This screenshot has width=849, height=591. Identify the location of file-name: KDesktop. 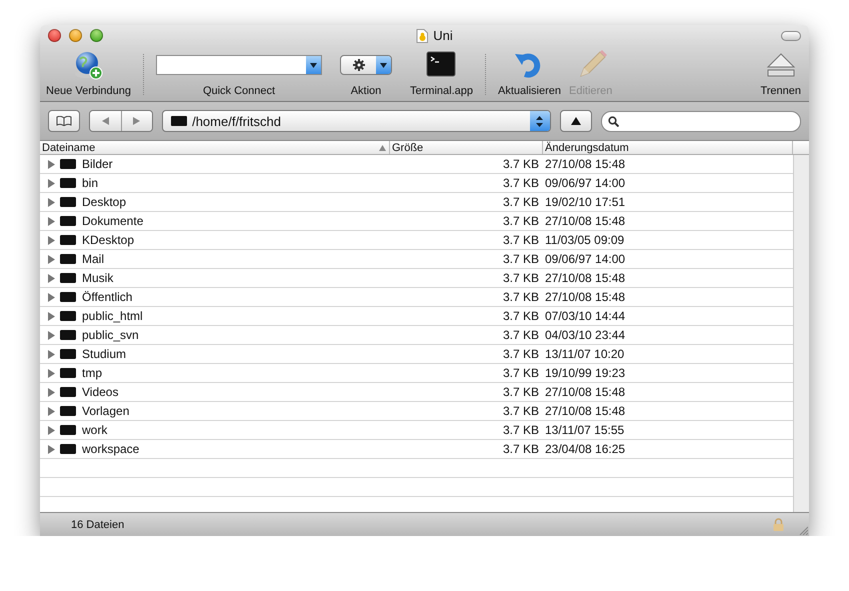
(108, 240).